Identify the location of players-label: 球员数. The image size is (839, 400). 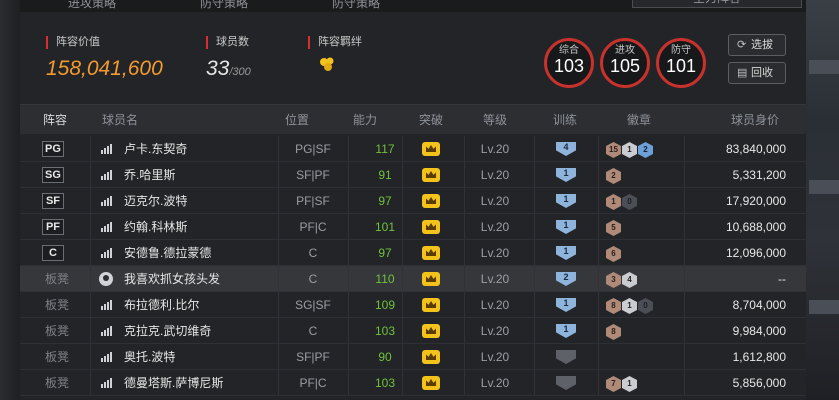
(228, 42).